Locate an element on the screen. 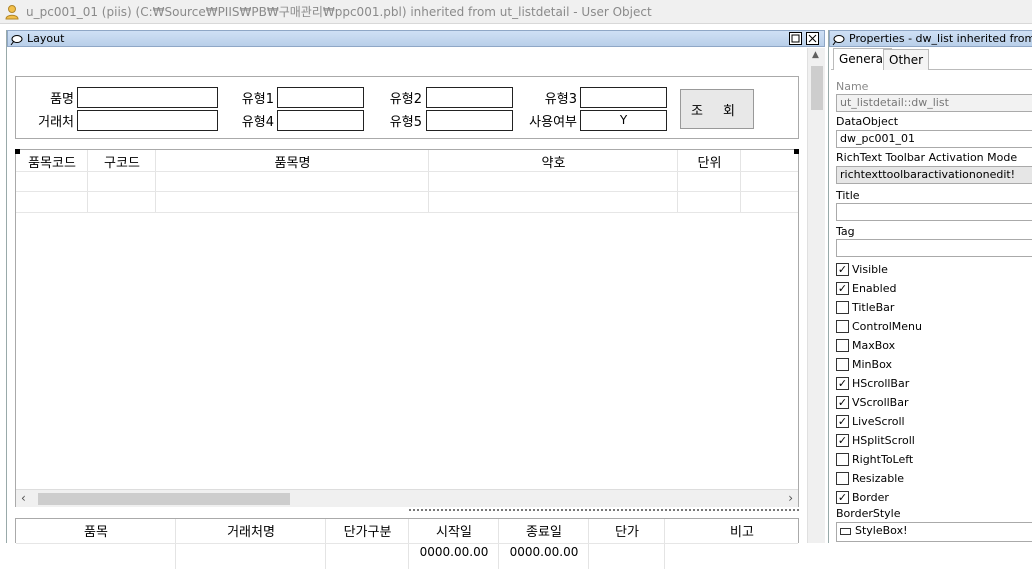 This screenshot has height=569, width=1032. detail-column: 시작일 0000.00.00 is located at coordinates (454, 544).